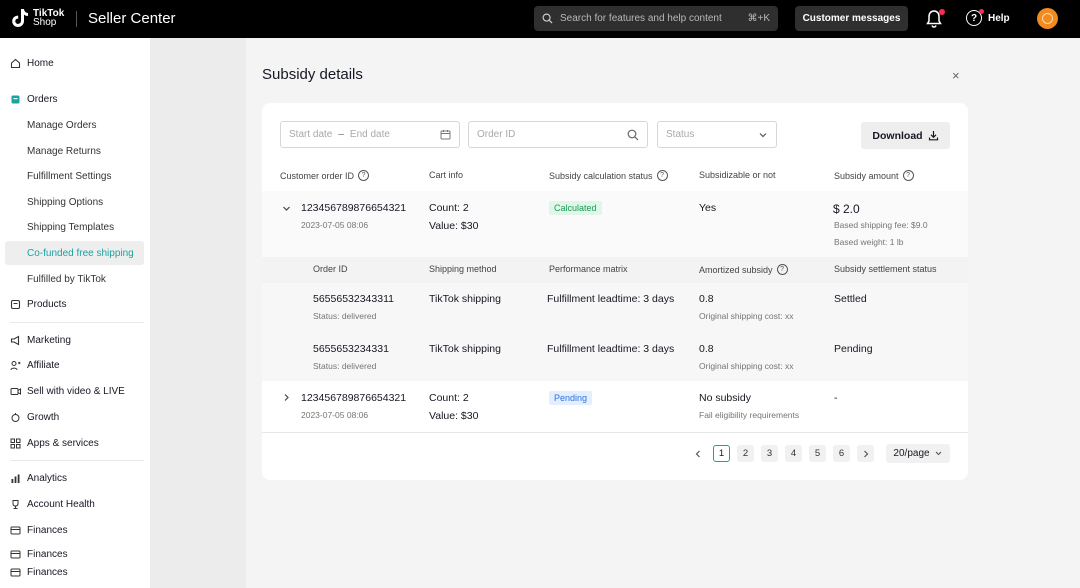  I want to click on page-3-button: 3, so click(769, 453).